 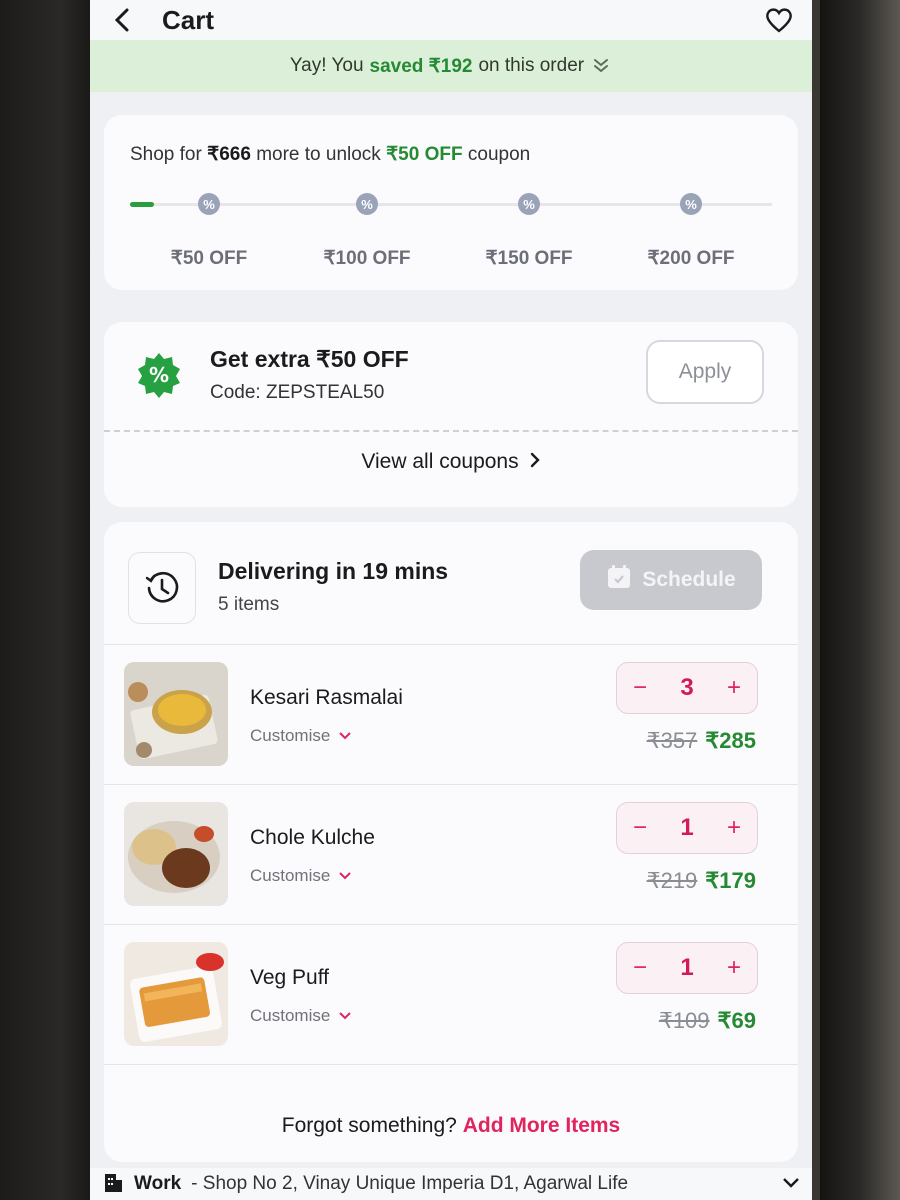 I want to click on progress-track, so click(x=451, y=204).